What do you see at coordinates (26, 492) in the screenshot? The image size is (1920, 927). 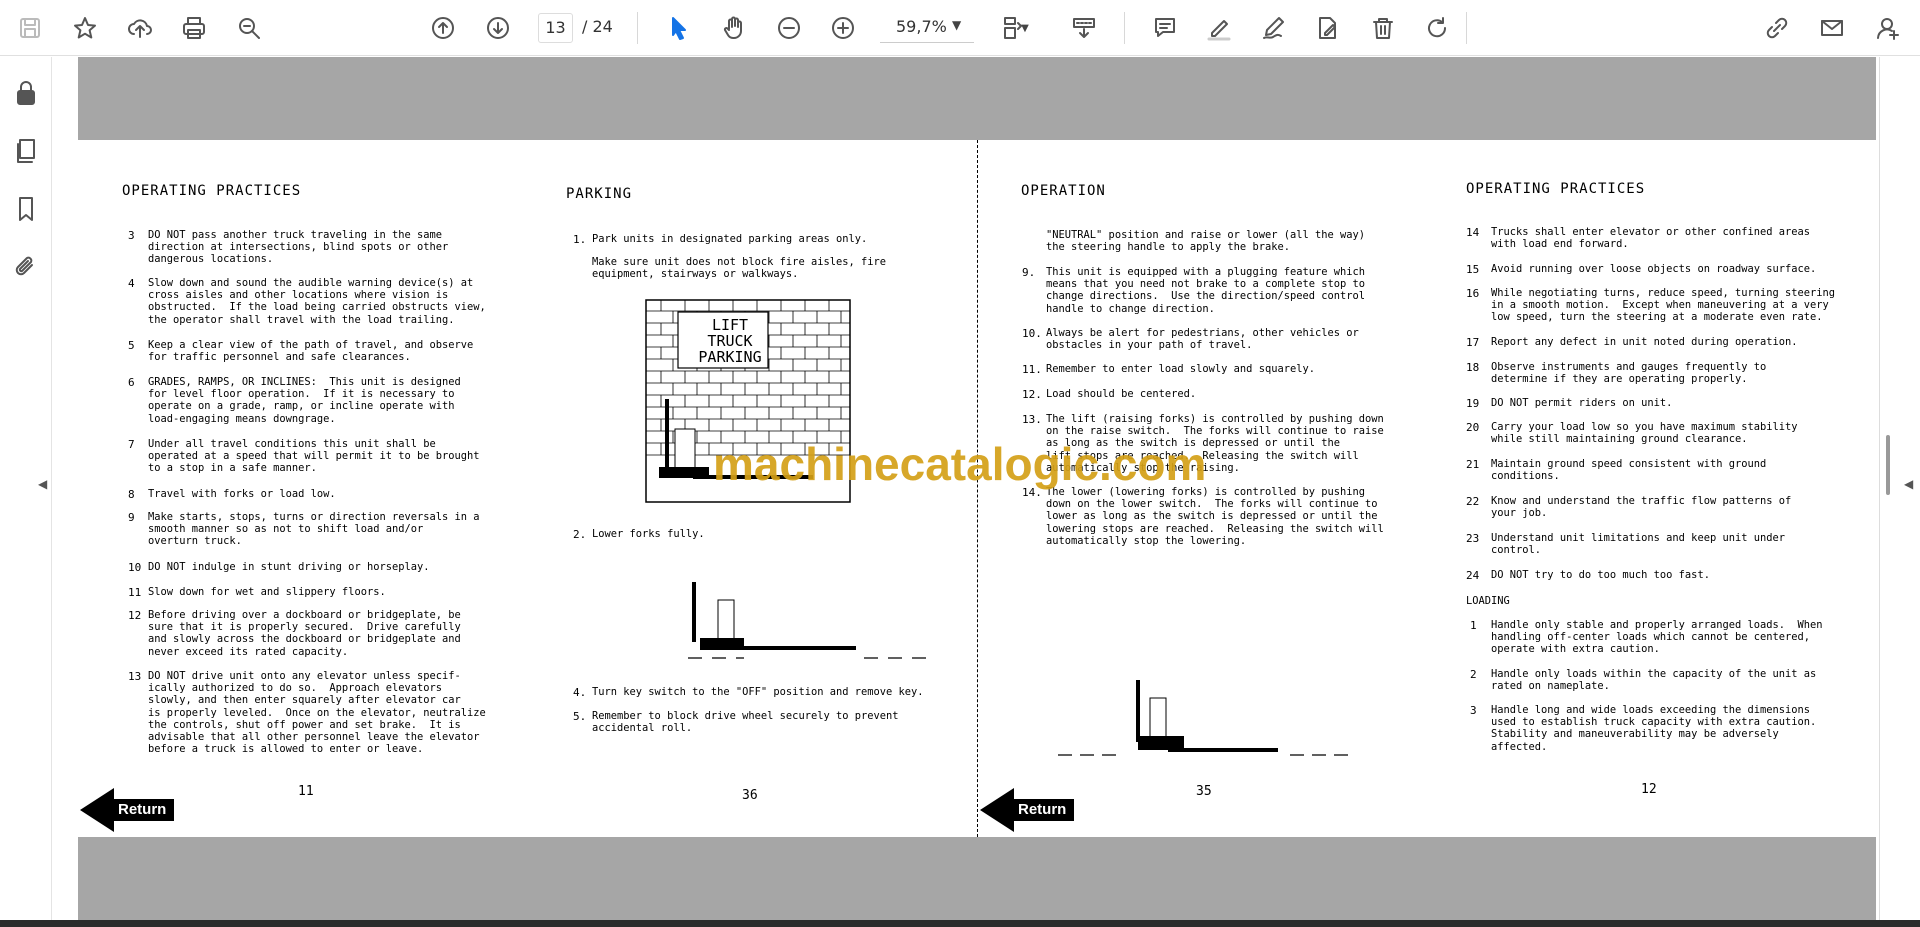 I see `left-sidebar: ◀` at bounding box center [26, 492].